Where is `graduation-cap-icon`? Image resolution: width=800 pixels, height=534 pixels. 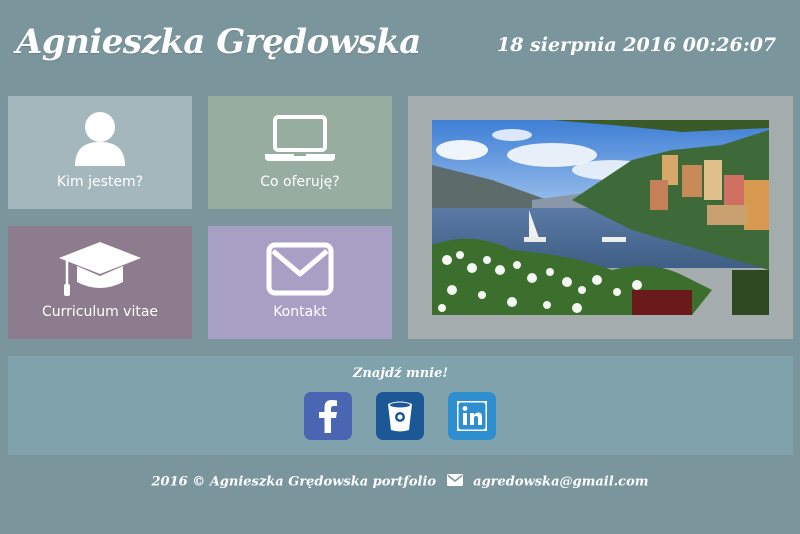 graduation-cap-icon is located at coordinates (100, 269).